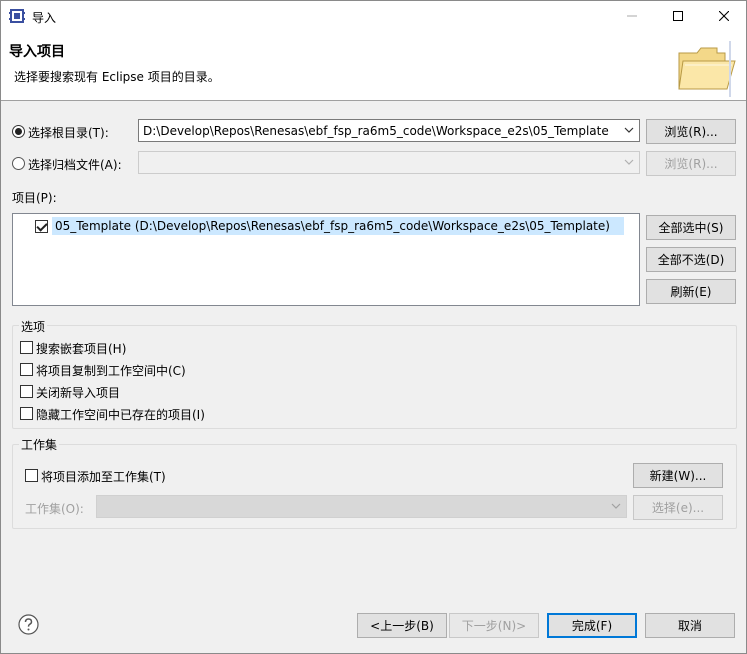  I want to click on project-checkbox, so click(41, 226).